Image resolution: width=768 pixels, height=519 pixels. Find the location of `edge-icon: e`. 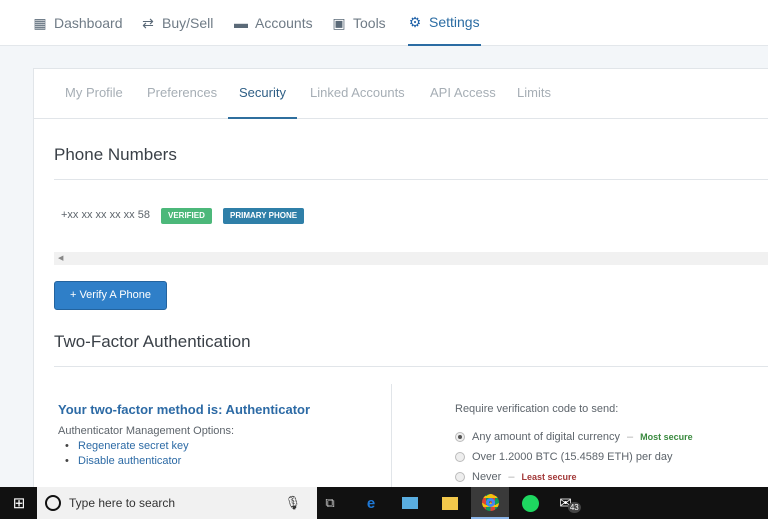

edge-icon: e is located at coordinates (371, 503).